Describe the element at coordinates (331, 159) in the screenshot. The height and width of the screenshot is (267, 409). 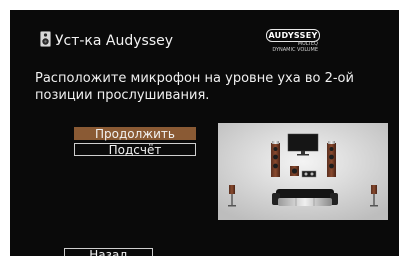
I see `front-right-speaker-icon` at that location.